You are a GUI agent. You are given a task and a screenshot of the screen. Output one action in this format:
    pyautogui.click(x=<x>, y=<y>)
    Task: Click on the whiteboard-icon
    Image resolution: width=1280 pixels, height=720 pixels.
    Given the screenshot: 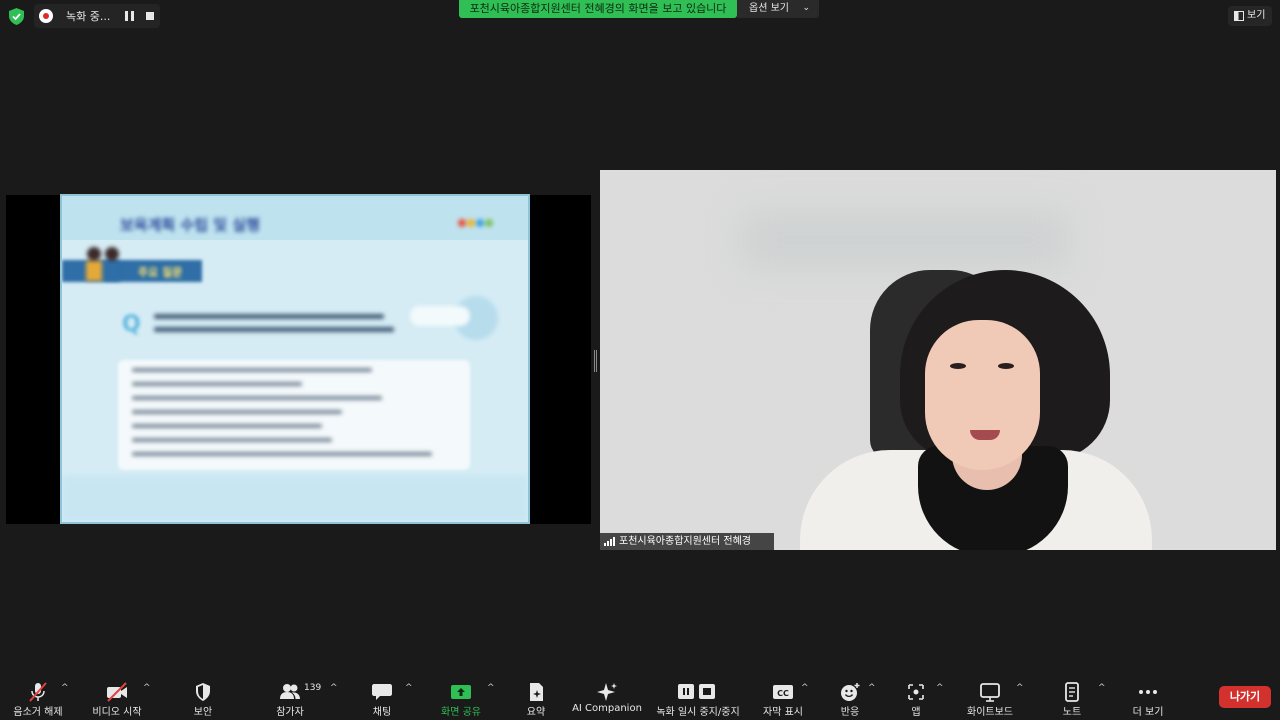 What is the action you would take?
    pyautogui.click(x=990, y=692)
    